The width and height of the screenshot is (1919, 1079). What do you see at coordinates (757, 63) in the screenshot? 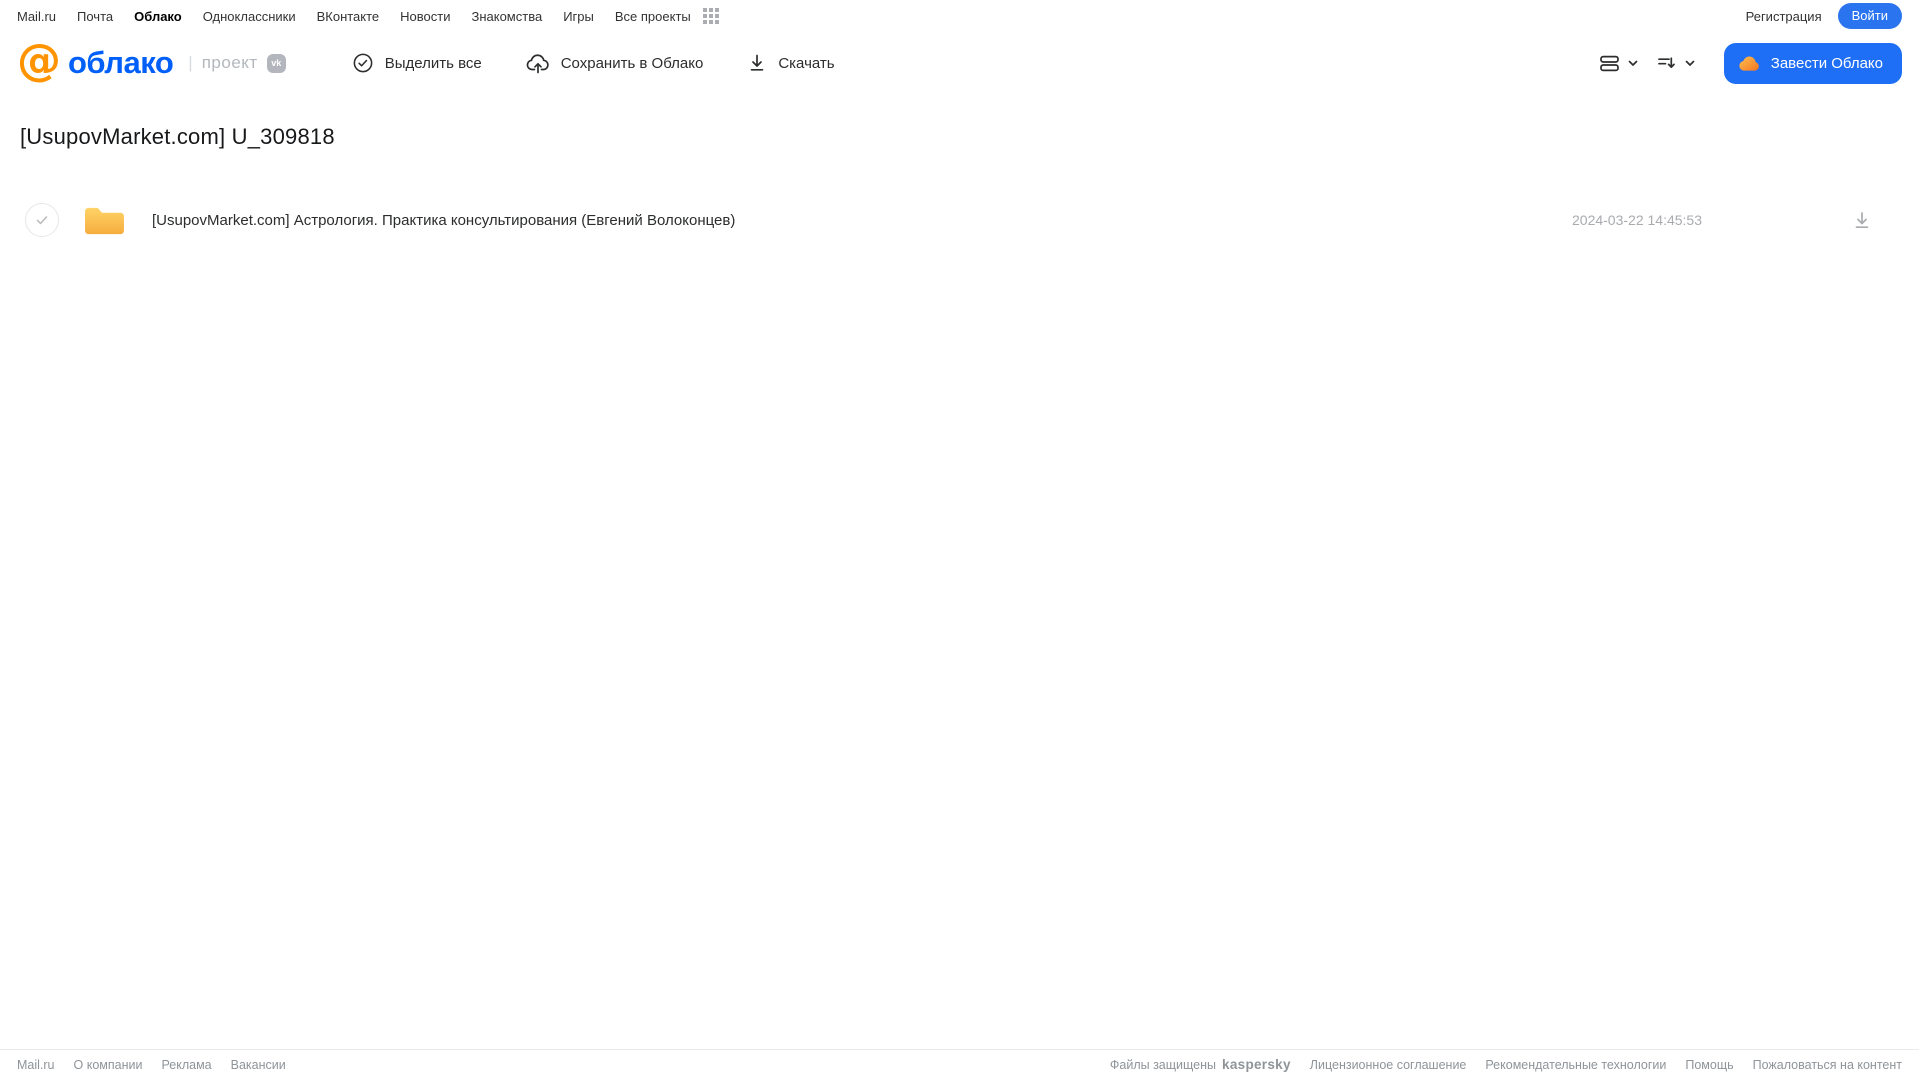
I see `download-icon` at bounding box center [757, 63].